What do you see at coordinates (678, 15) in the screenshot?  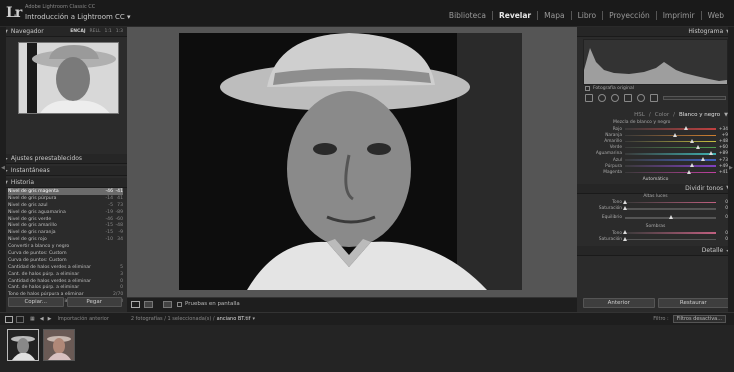 I see `module-imprimir: Imprimir` at bounding box center [678, 15].